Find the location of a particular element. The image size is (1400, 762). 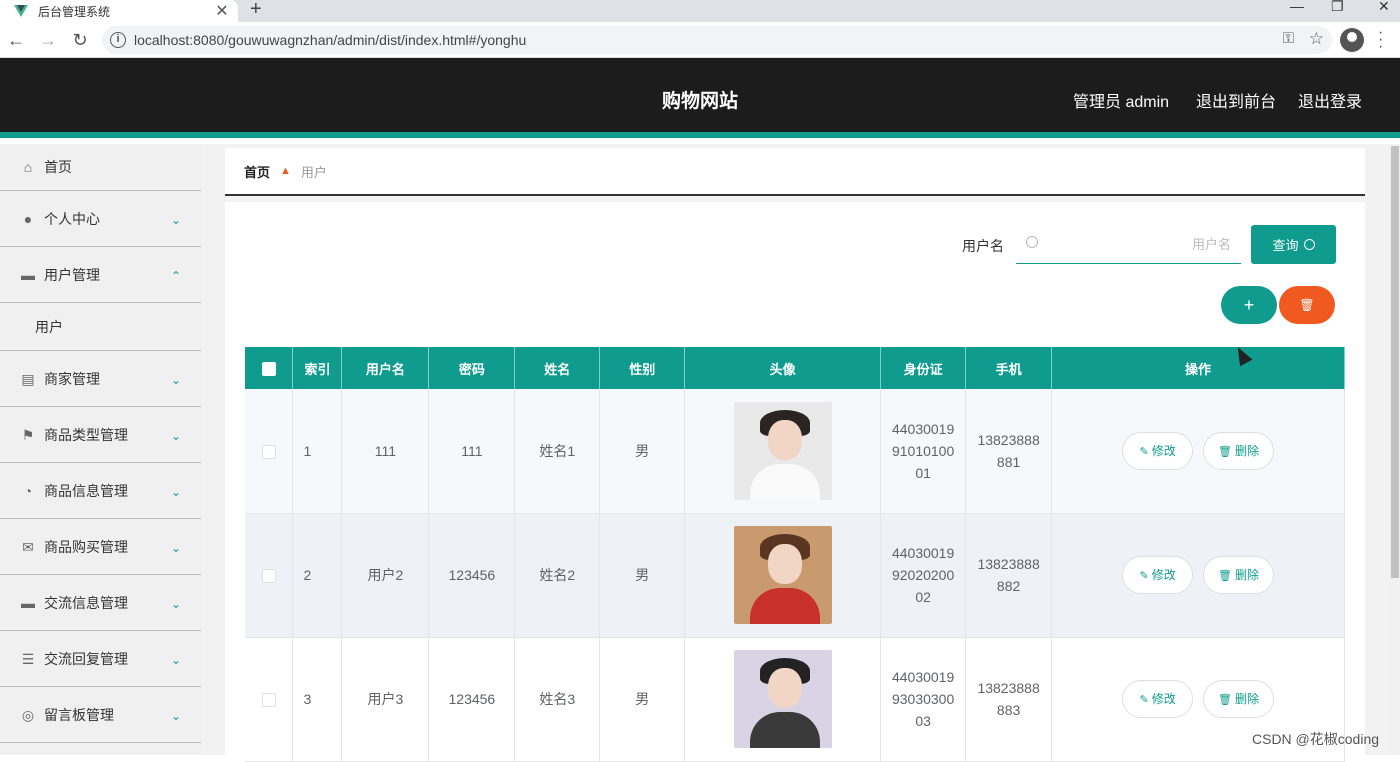

sidebar-item-purchase: ✉ 商品购买管理 ⌄ is located at coordinates (100, 547).